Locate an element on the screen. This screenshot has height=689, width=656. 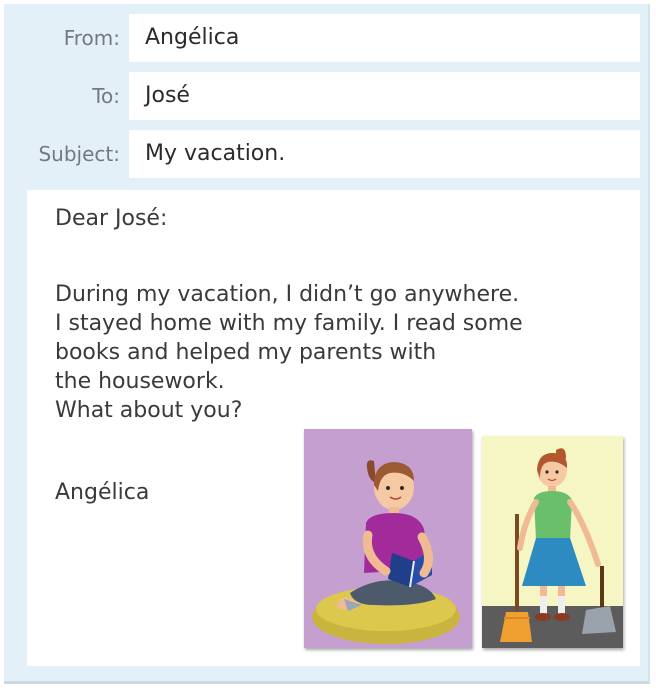
message-line: What about you? is located at coordinates (149, 410).